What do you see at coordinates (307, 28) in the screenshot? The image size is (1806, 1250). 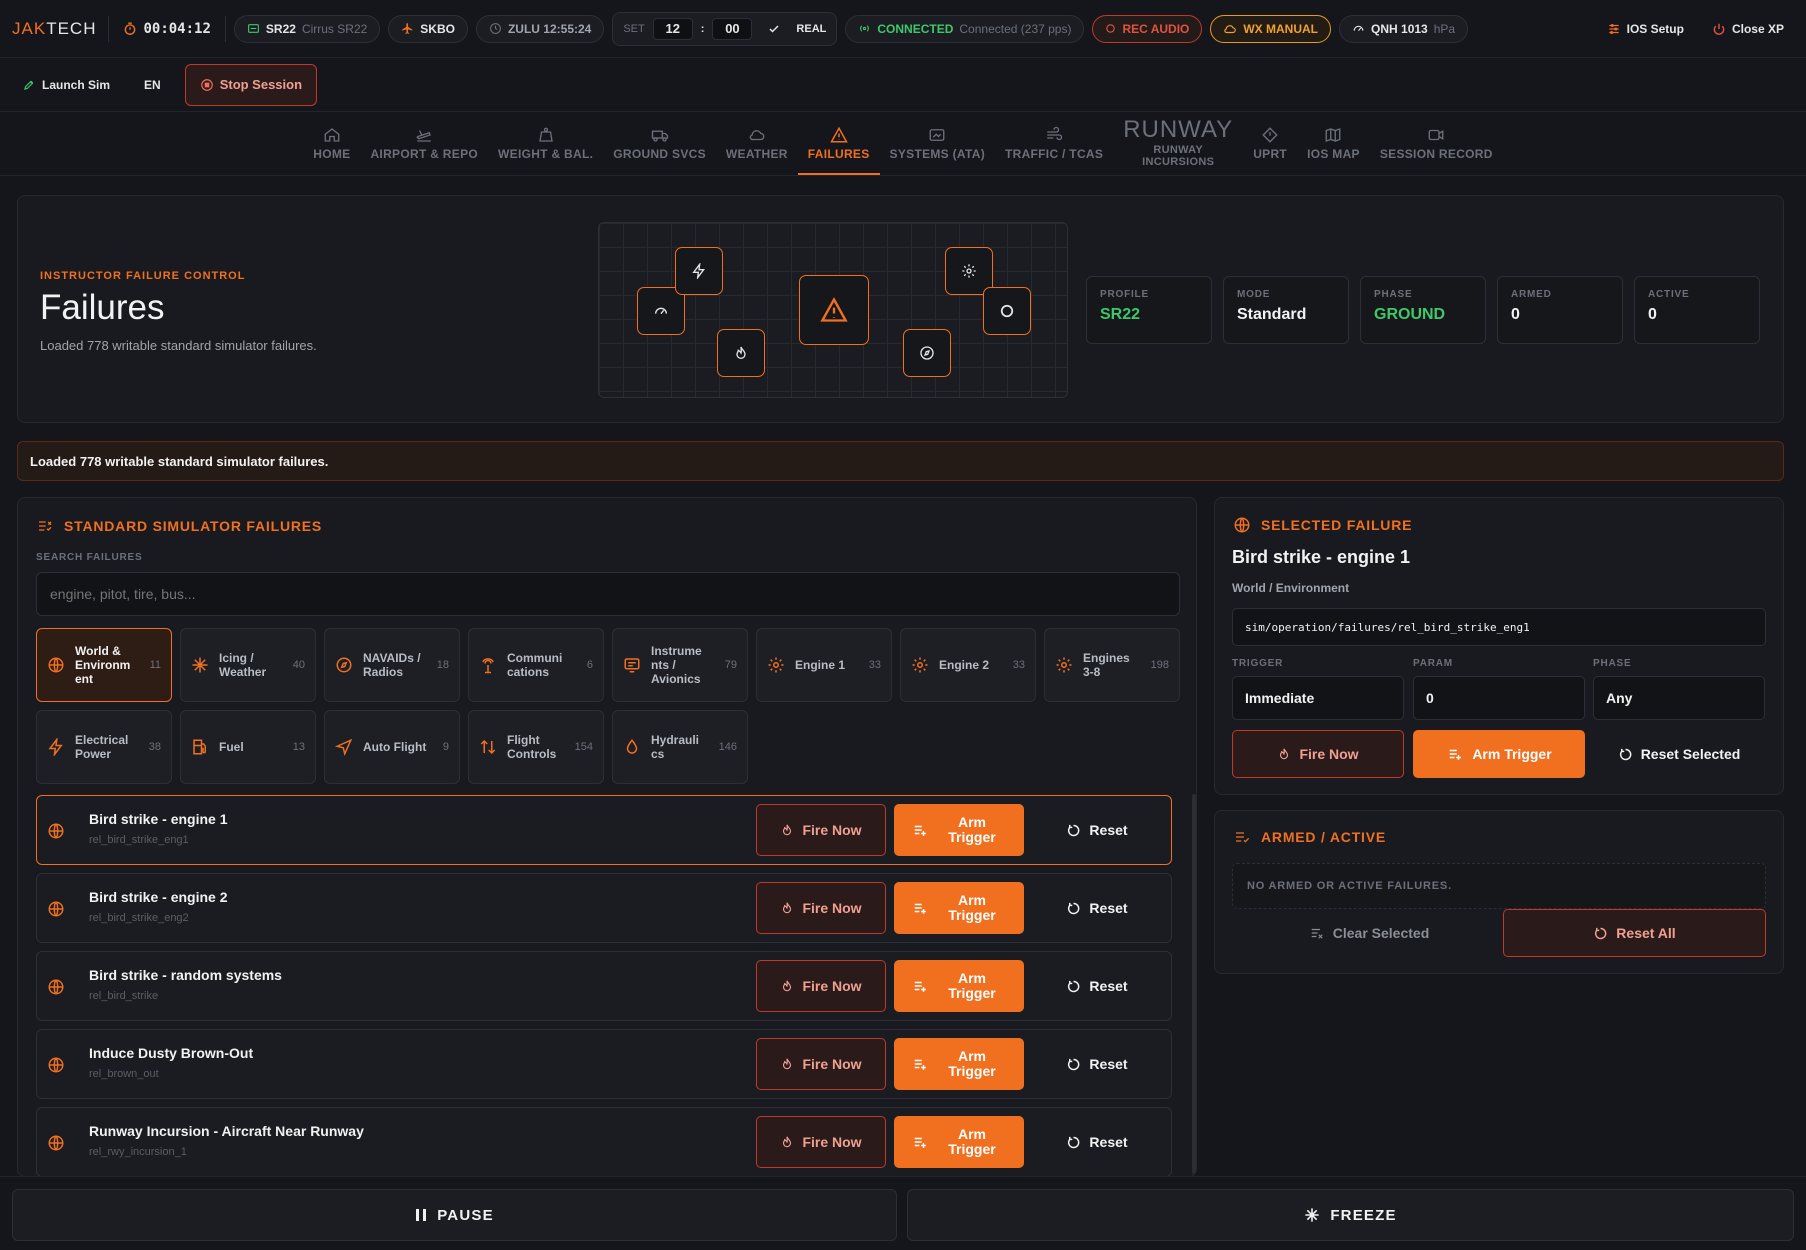 I see `aircraft-chip: SR22 Cirrus SR22` at bounding box center [307, 28].